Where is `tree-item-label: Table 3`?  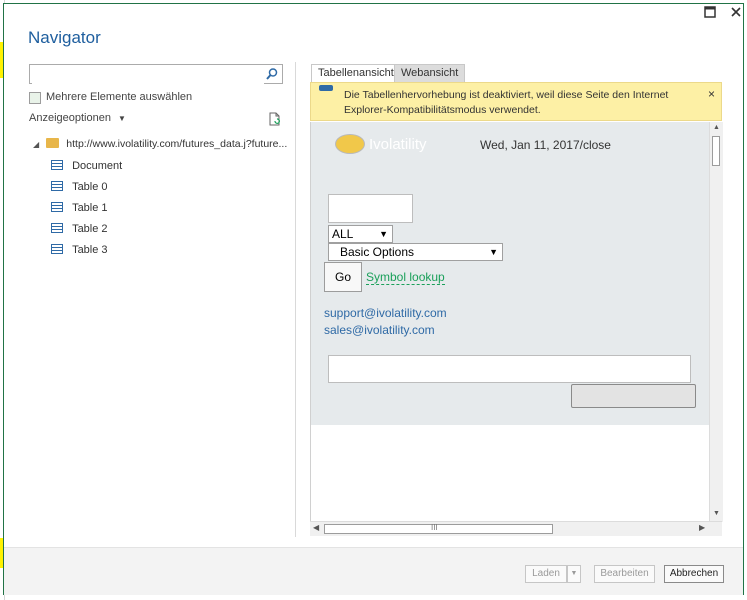 tree-item-label: Table 3 is located at coordinates (90, 250).